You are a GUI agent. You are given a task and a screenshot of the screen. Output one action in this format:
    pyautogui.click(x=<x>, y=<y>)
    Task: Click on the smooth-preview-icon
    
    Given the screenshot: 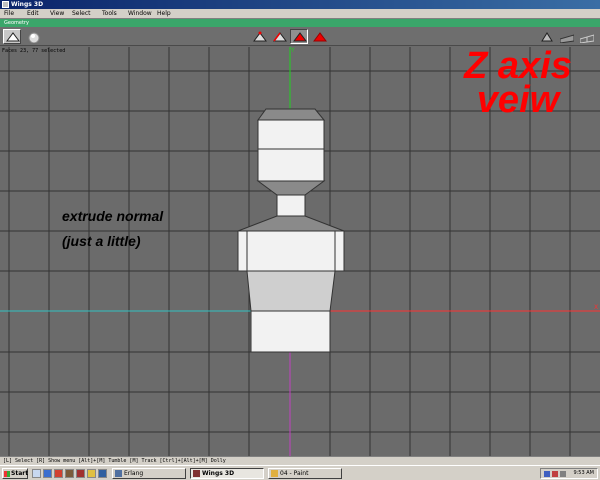 What is the action you would take?
    pyautogui.click(x=567, y=38)
    